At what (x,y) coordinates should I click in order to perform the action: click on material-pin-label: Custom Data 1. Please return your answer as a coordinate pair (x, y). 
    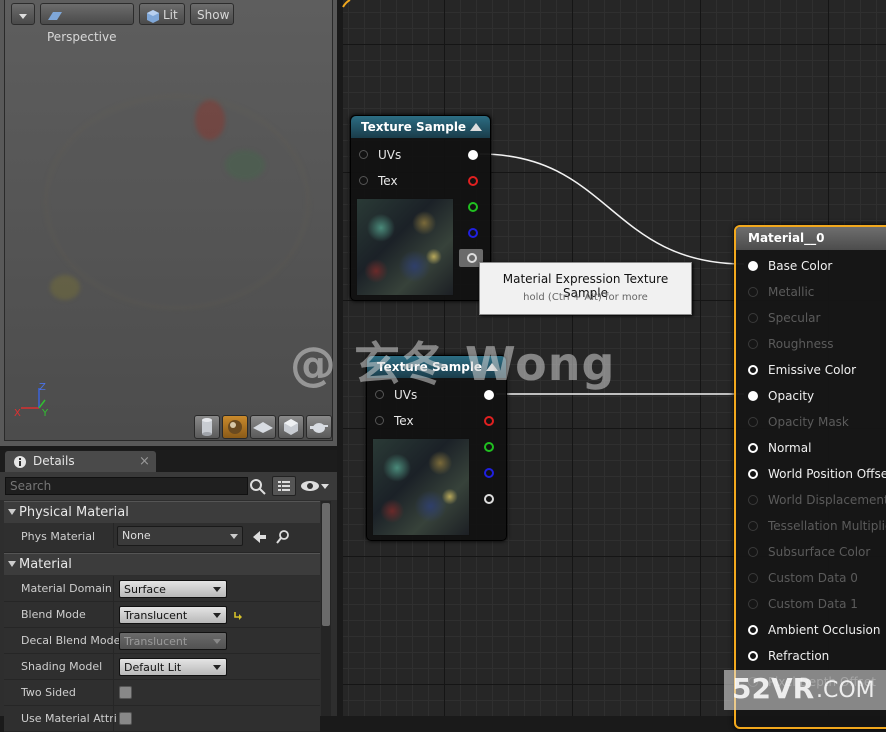
    Looking at the image, I should click on (813, 604).